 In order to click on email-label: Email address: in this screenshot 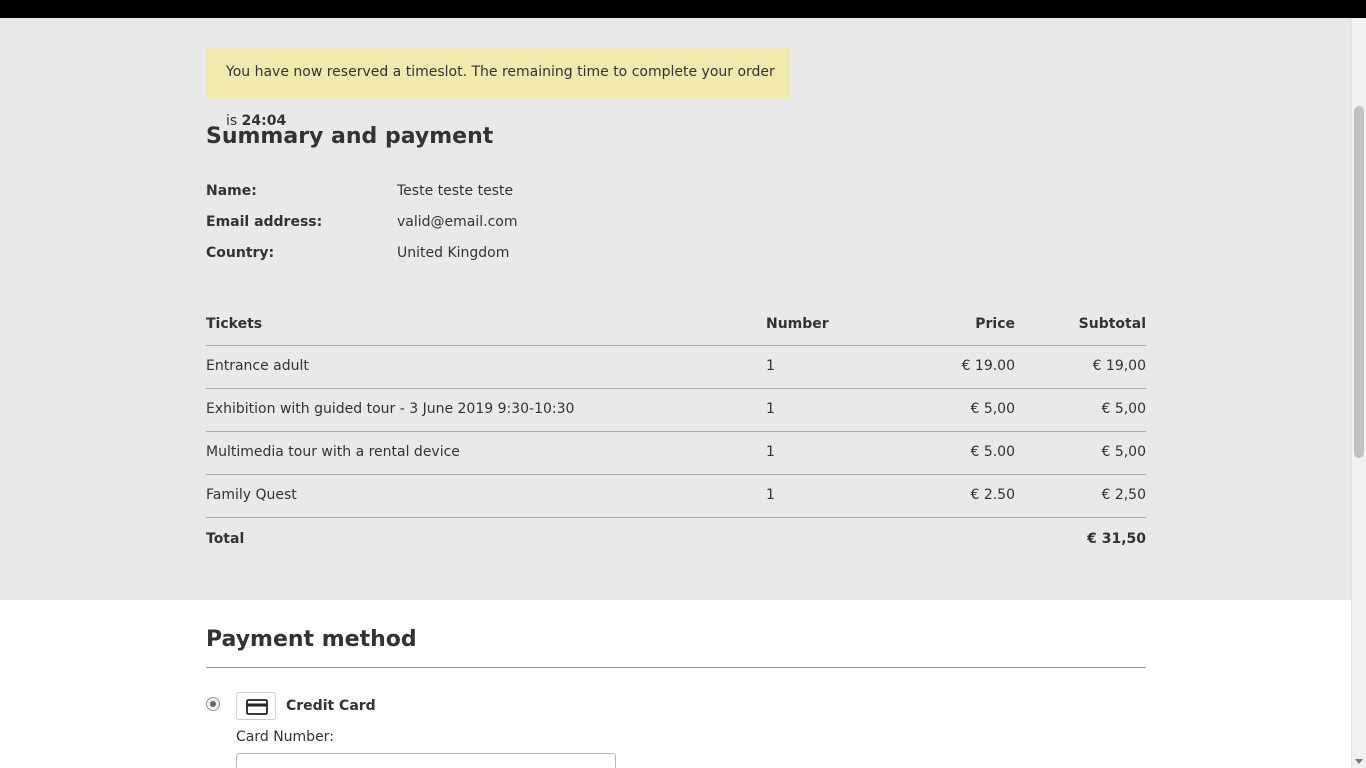, I will do `click(264, 222)`.